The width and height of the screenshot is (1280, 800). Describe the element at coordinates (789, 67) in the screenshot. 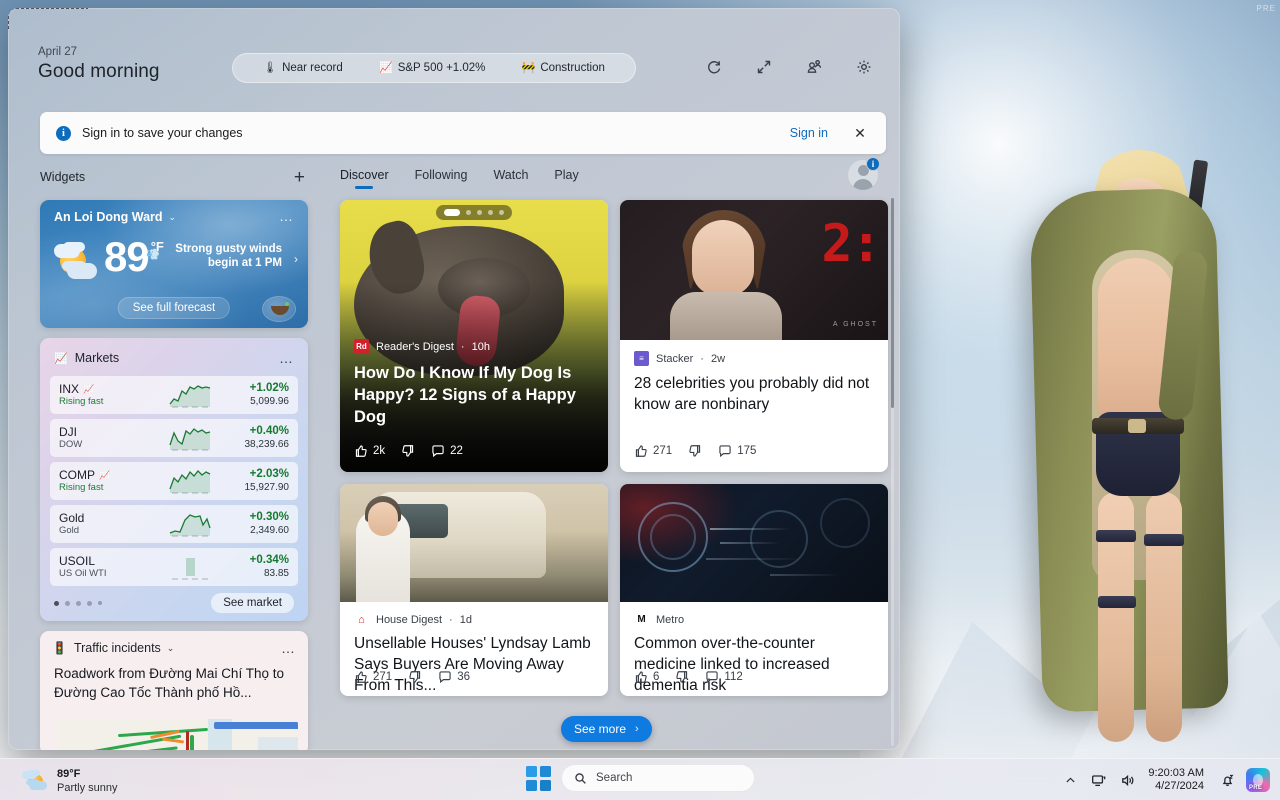

I see `header-action-group` at that location.